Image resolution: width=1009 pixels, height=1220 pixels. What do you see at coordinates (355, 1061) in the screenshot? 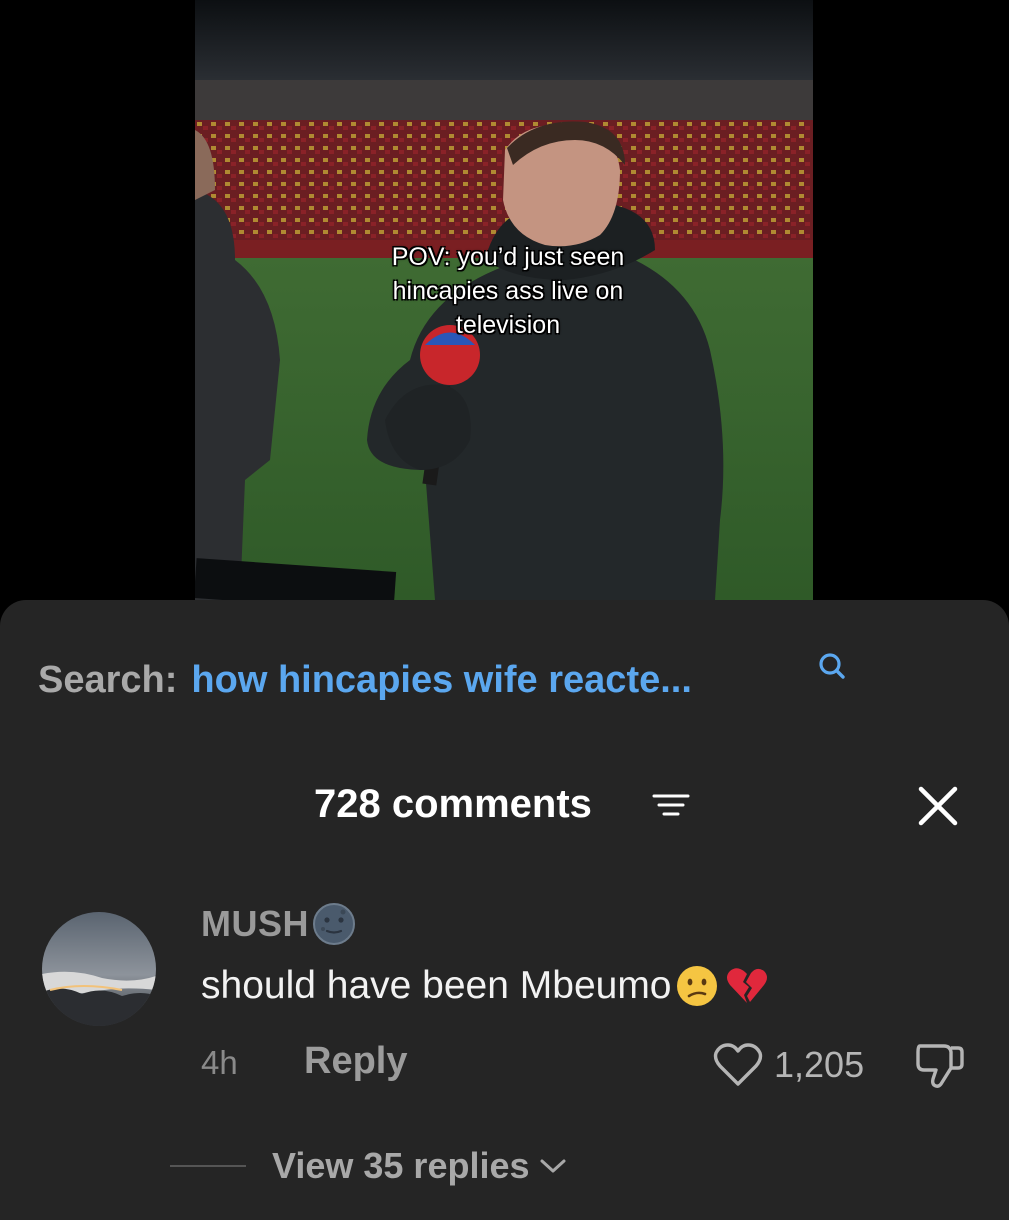
I see `reply-button: Reply` at bounding box center [355, 1061].